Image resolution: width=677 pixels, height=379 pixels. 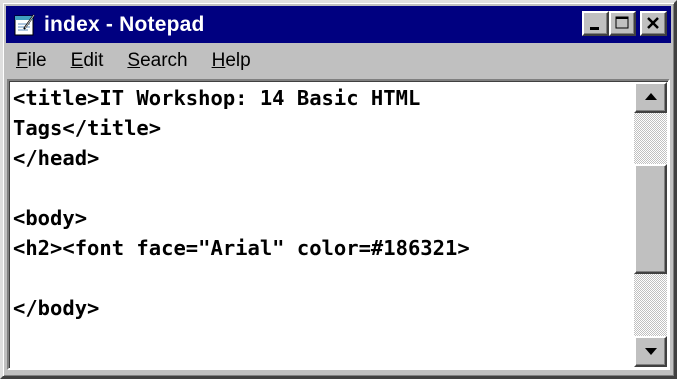 I want to click on menu-help: Help, so click(x=231, y=61).